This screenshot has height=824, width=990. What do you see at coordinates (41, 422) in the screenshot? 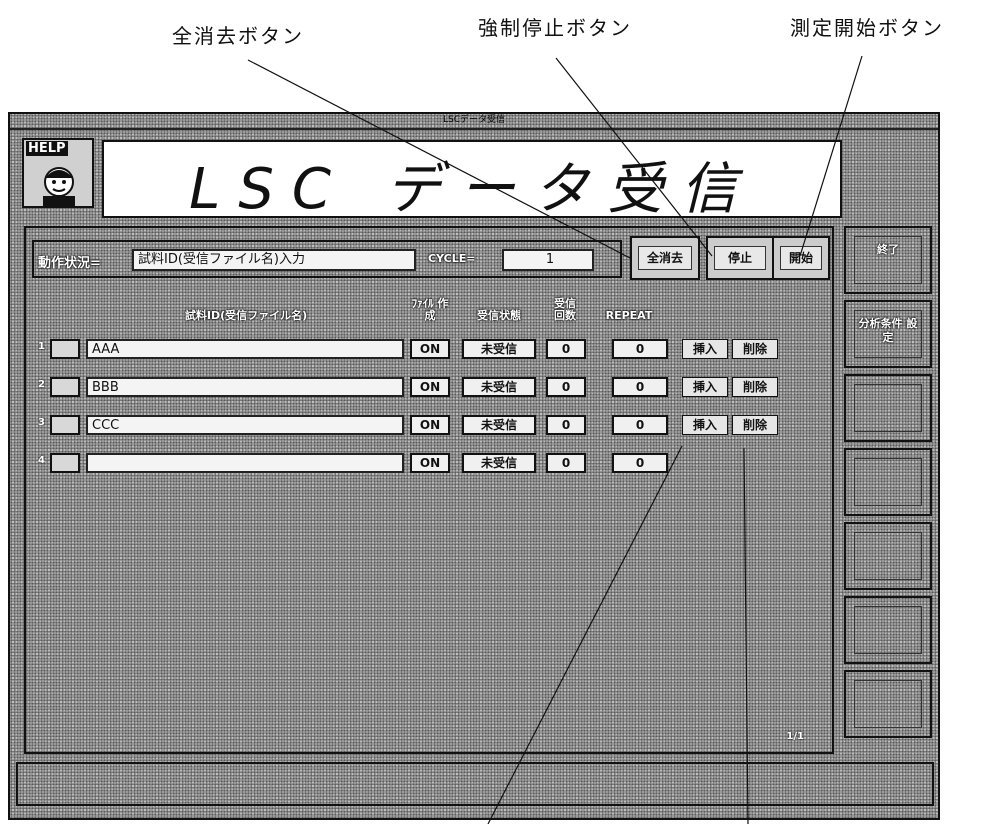
I see `row-number: 3` at bounding box center [41, 422].